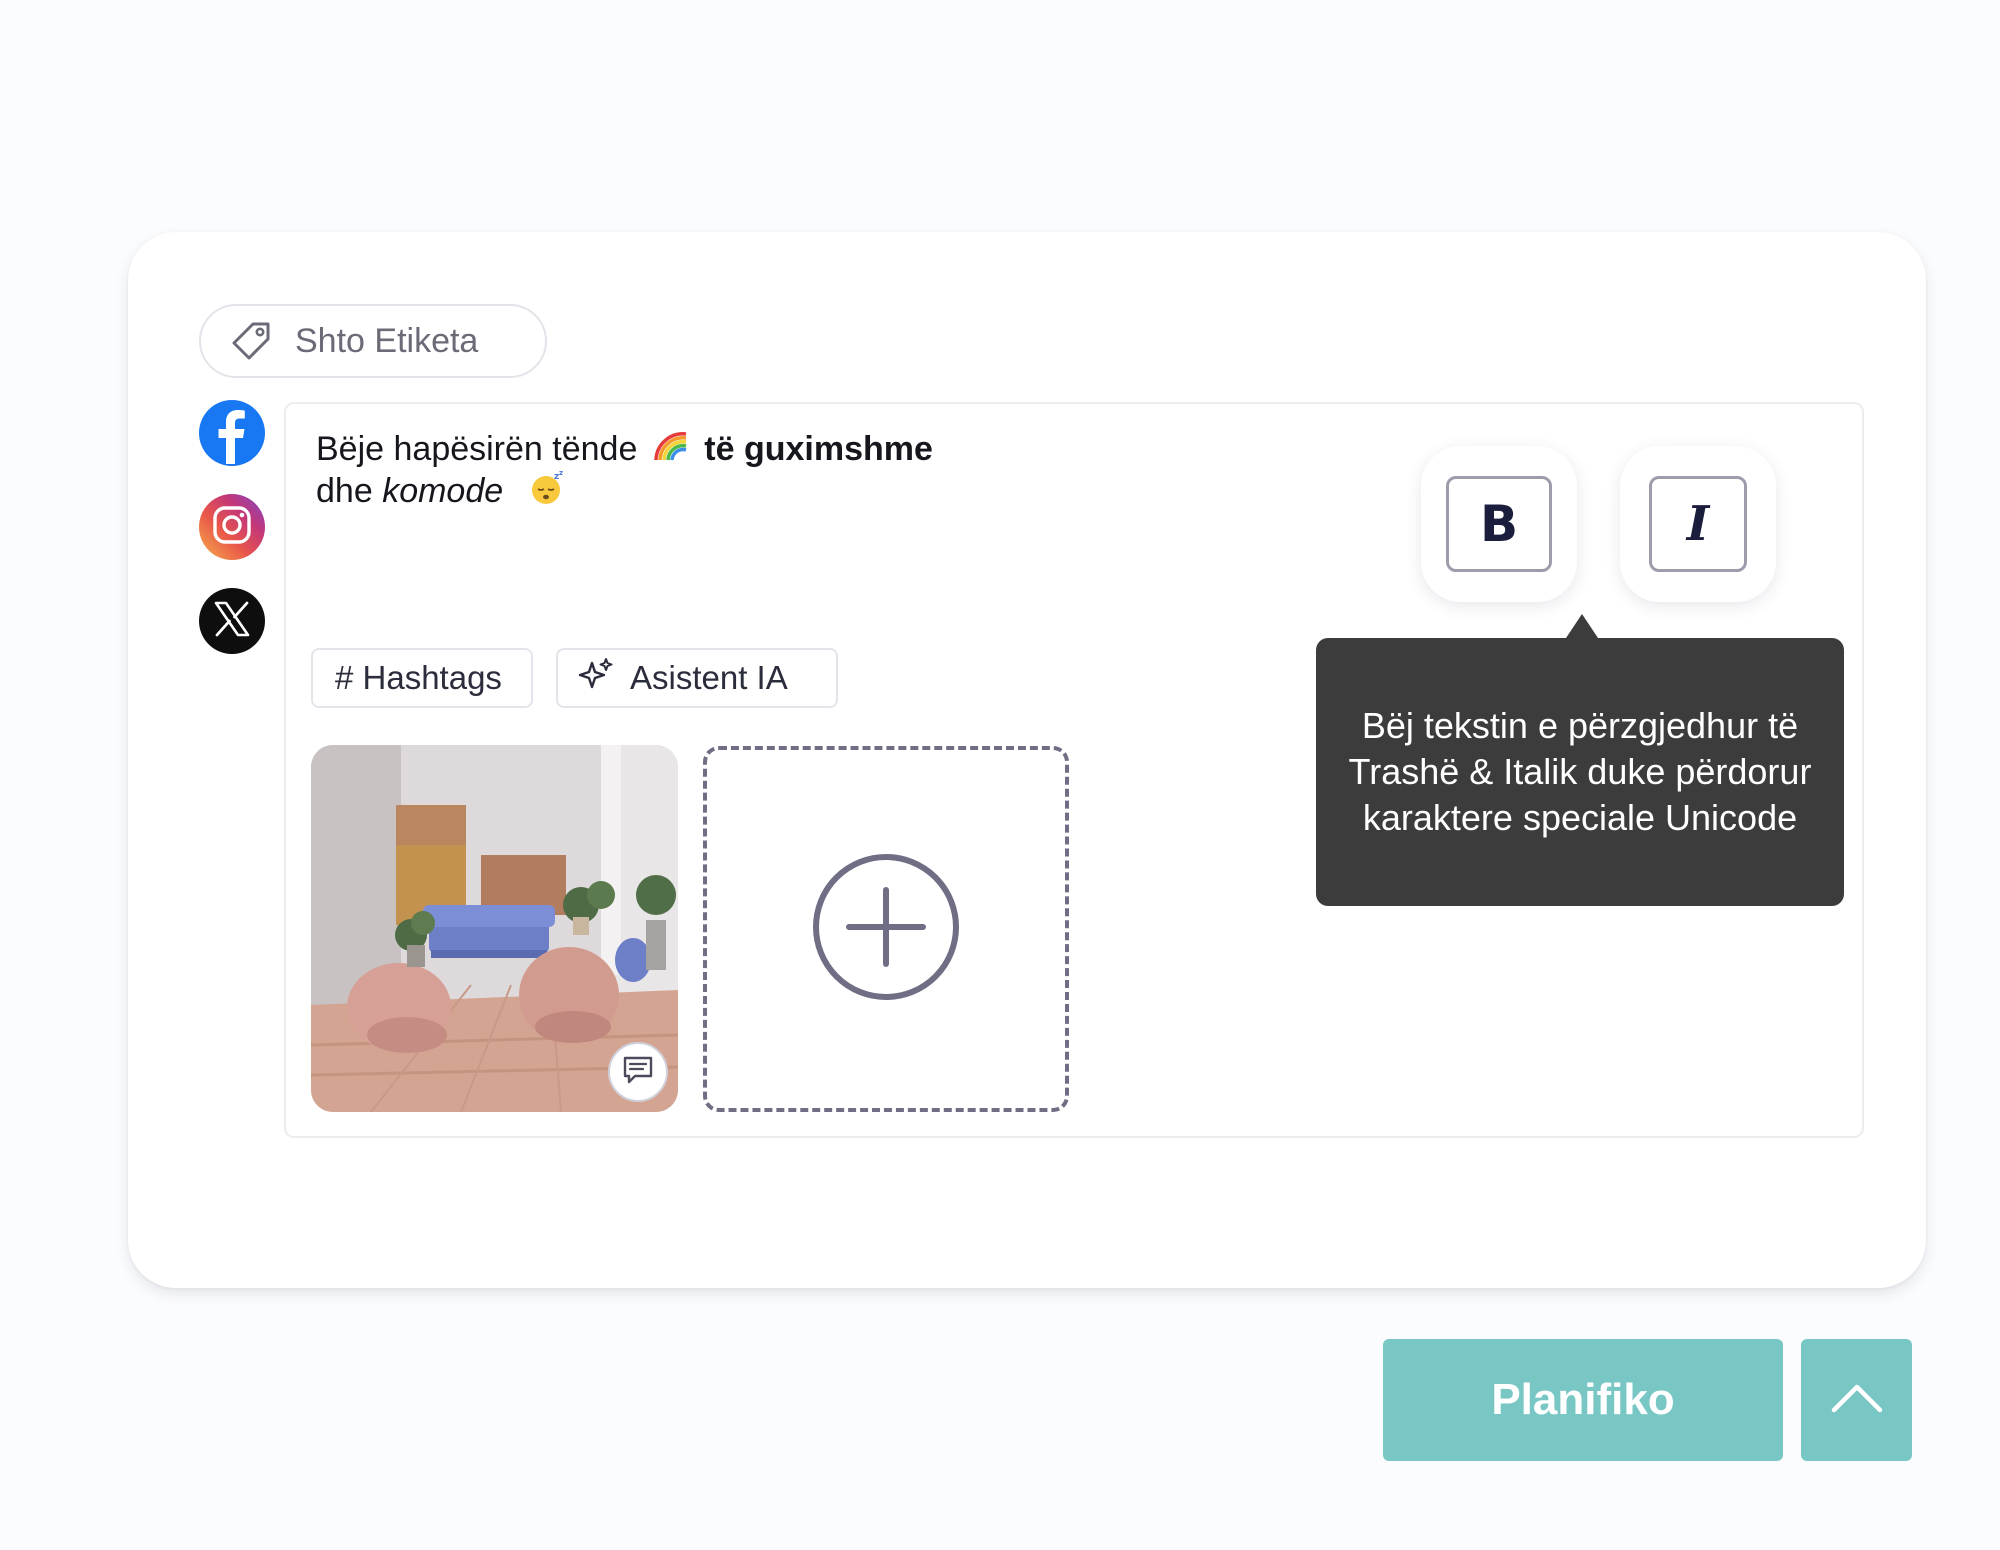  What do you see at coordinates (696, 449) in the screenshot?
I see `post-line-1: Bëje hapësirën tënde të guximshme` at bounding box center [696, 449].